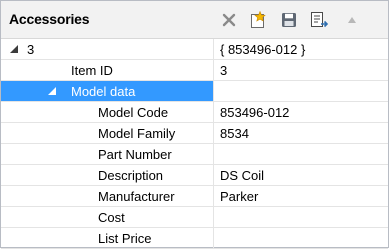 This screenshot has width=389, height=249. What do you see at coordinates (301, 112) in the screenshot?
I see `property-value-cell: 853496-012` at bounding box center [301, 112].